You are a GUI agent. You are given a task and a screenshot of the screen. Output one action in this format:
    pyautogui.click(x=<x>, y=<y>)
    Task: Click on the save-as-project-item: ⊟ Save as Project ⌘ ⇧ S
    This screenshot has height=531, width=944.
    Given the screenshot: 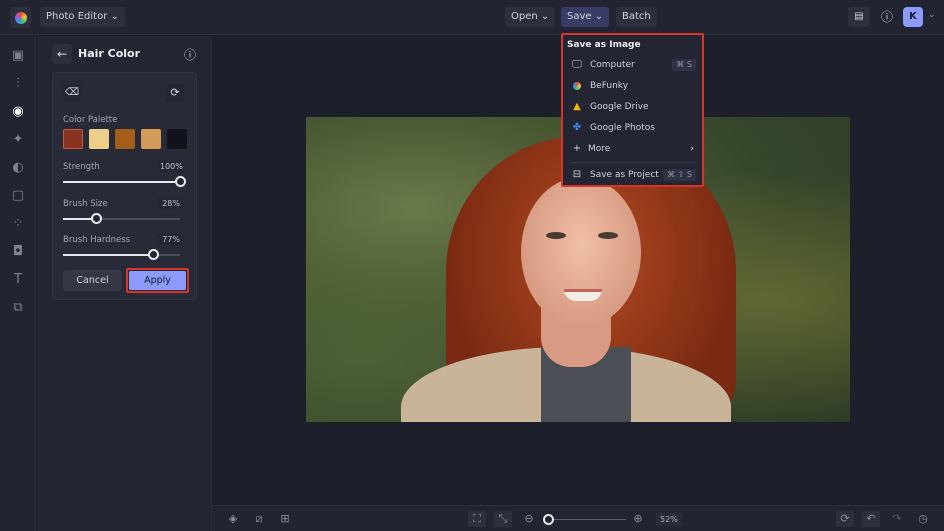 What is the action you would take?
    pyautogui.click(x=633, y=175)
    